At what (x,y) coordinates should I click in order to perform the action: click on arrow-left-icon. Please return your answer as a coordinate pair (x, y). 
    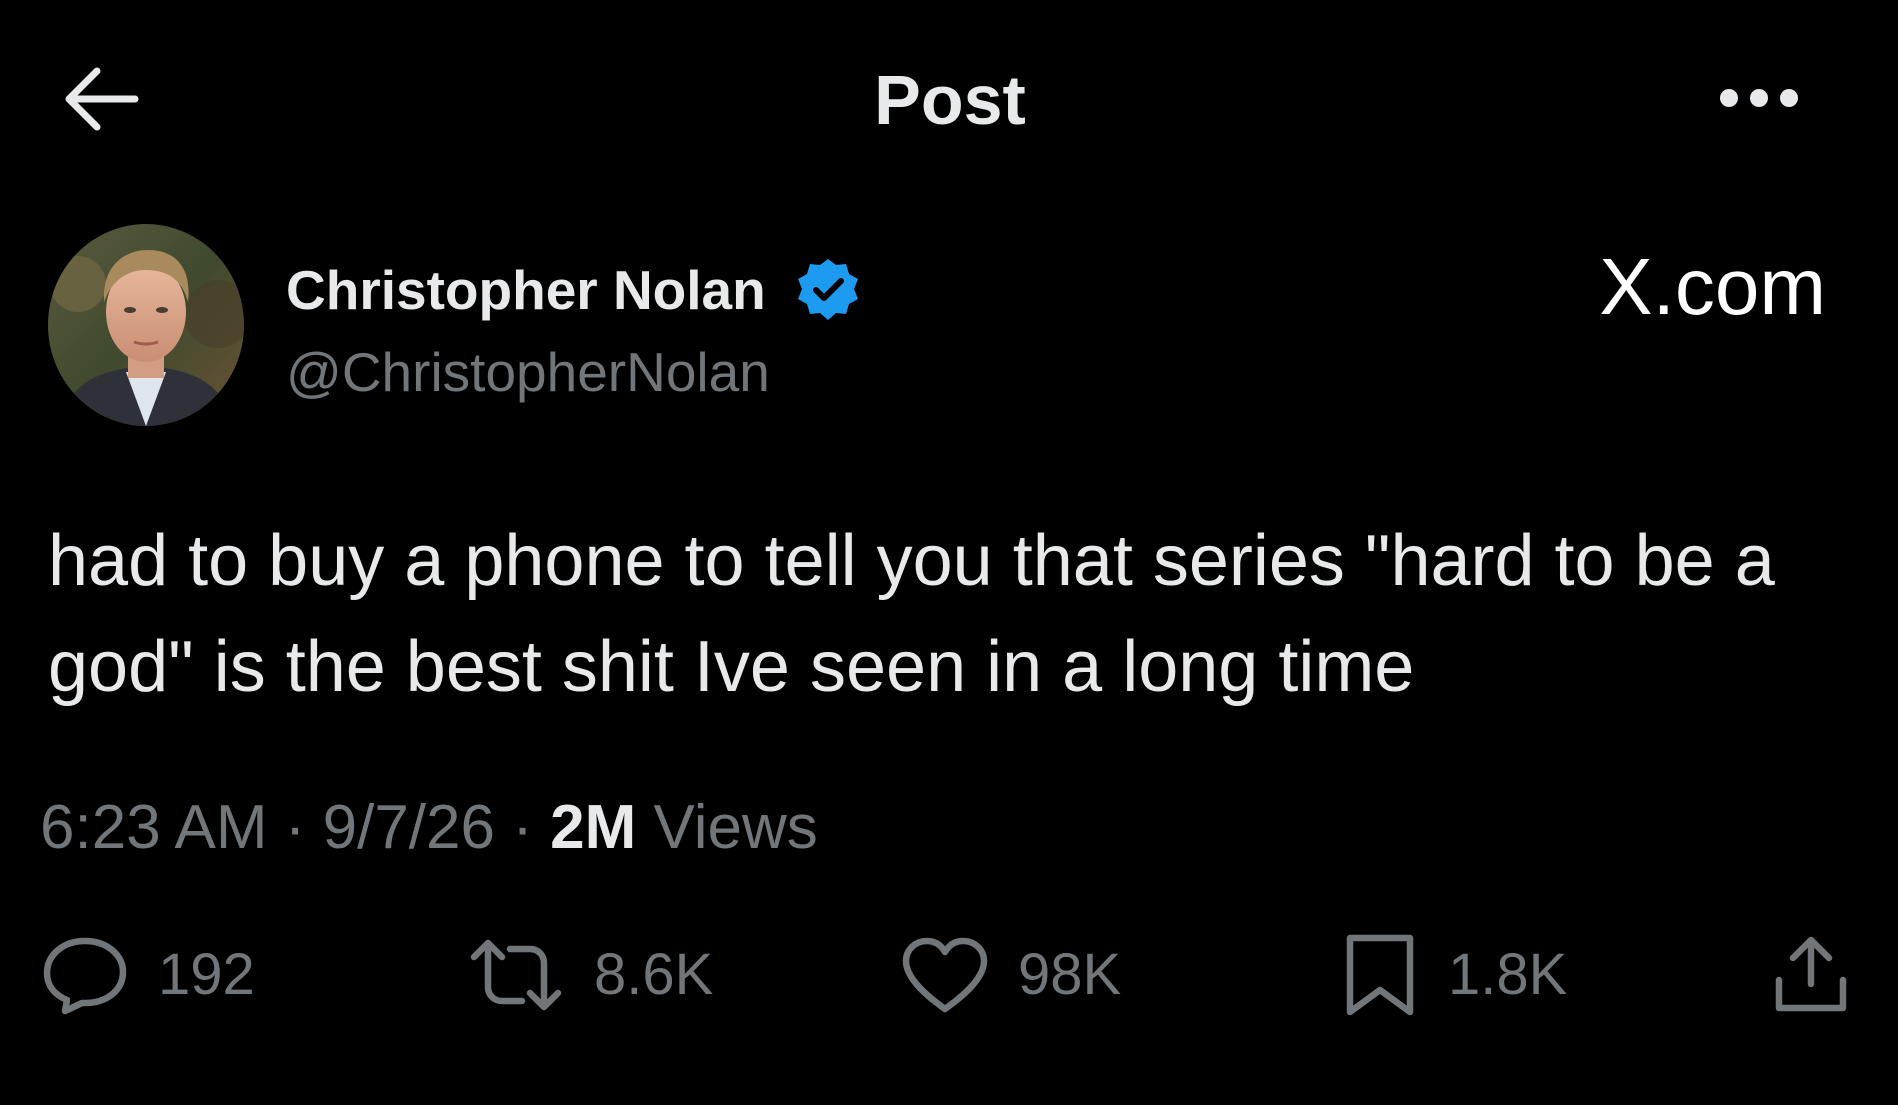
    Looking at the image, I should click on (102, 99).